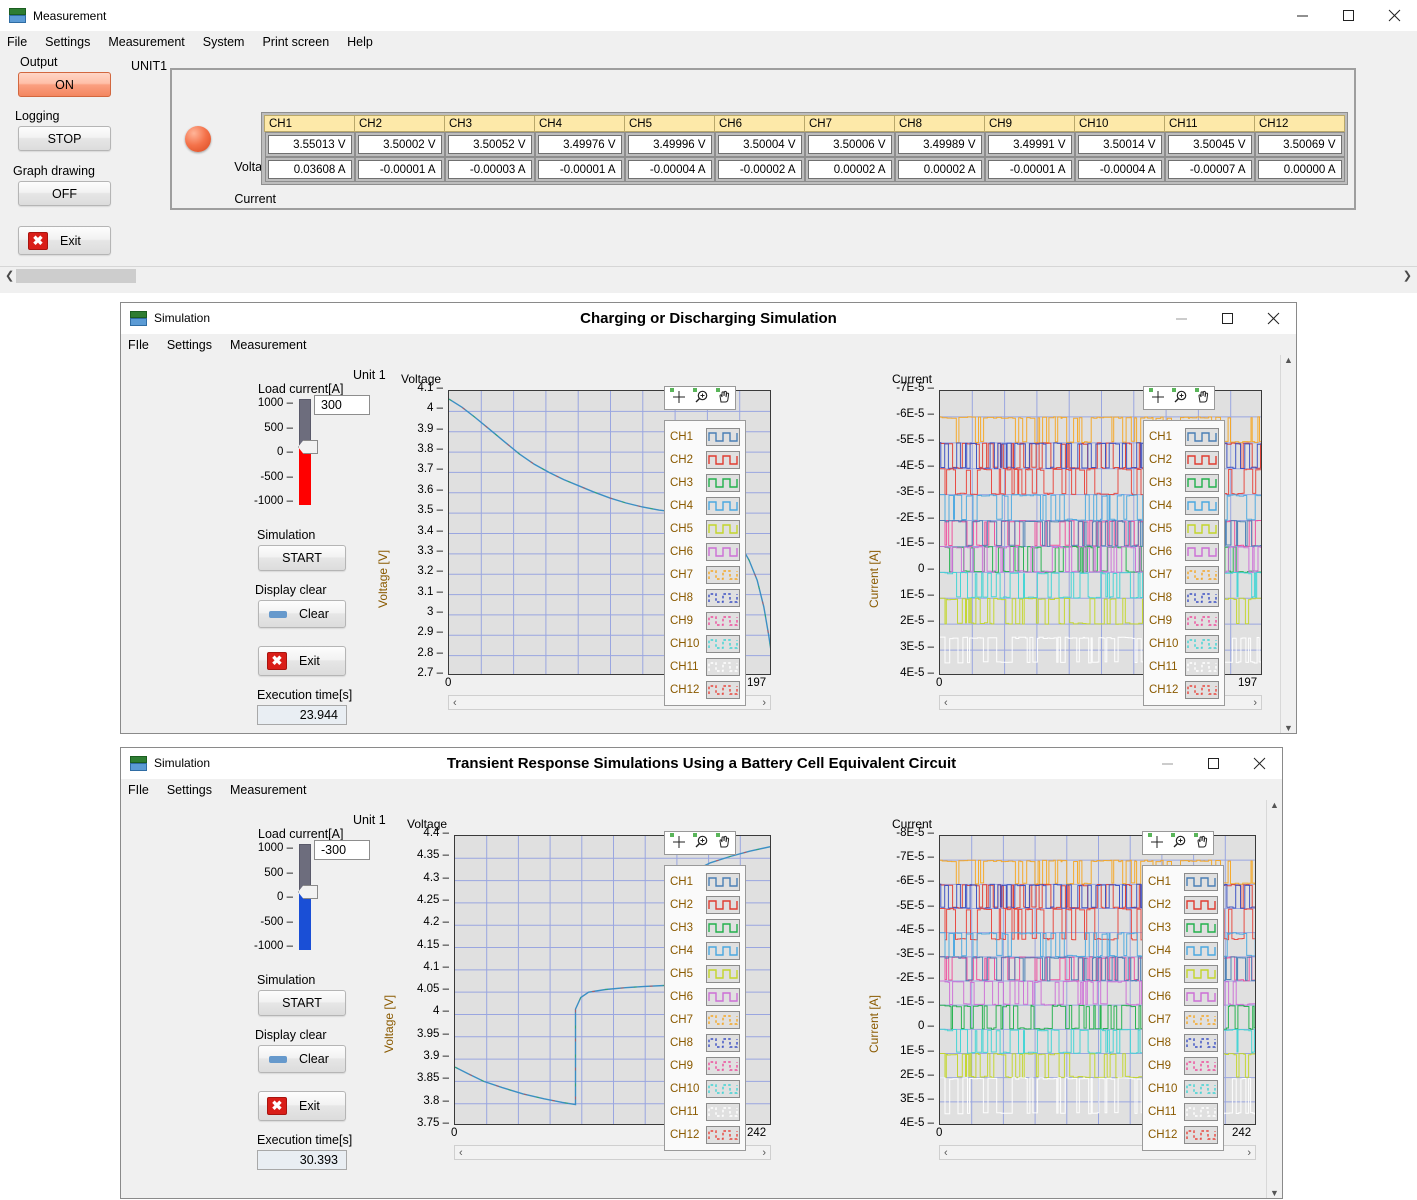 This screenshot has width=1417, height=1200. What do you see at coordinates (342, 850) in the screenshot?
I see `load-current-input: -300` at bounding box center [342, 850].